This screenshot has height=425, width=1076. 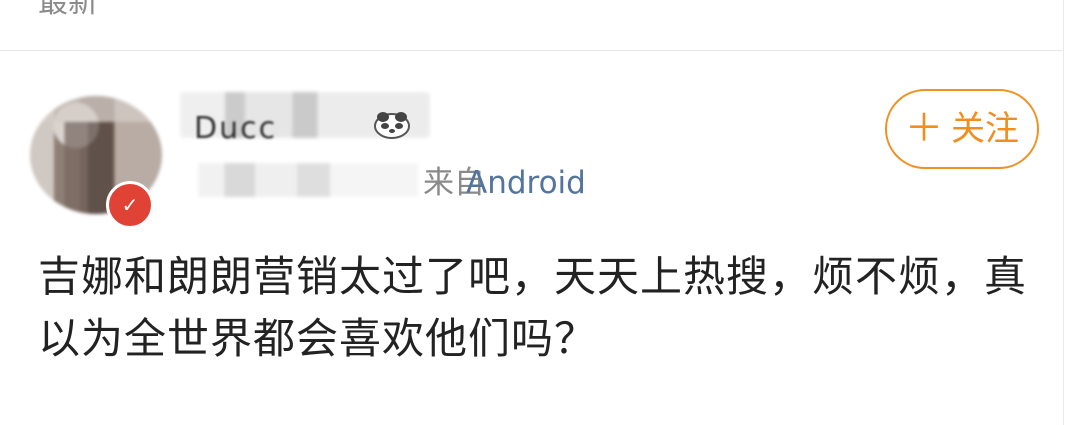 What do you see at coordinates (308, 180) in the screenshot?
I see `post-meta-blur` at bounding box center [308, 180].